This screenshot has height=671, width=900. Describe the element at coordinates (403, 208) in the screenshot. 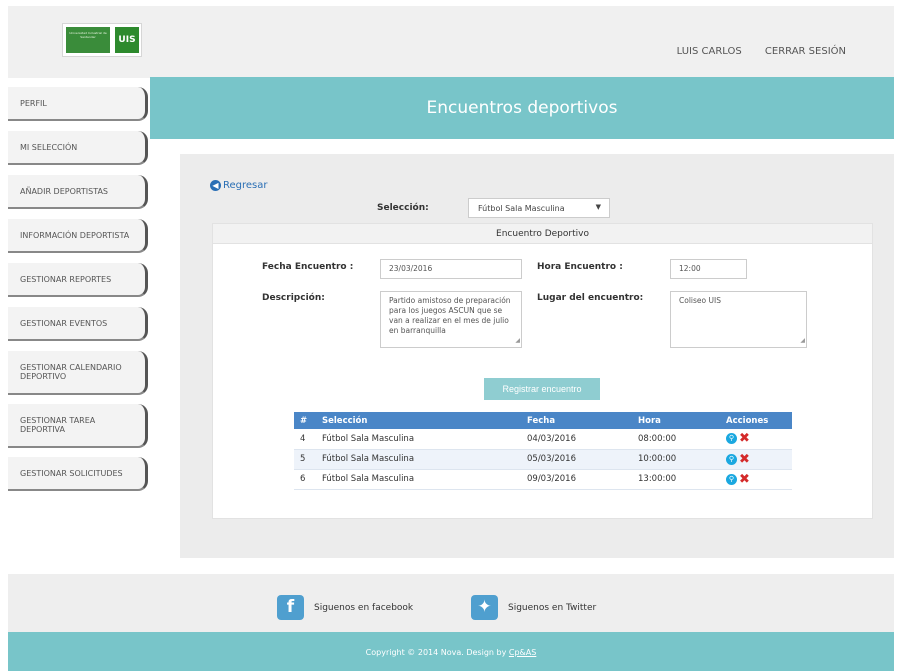

I see `selection-label: Selección:` at that location.